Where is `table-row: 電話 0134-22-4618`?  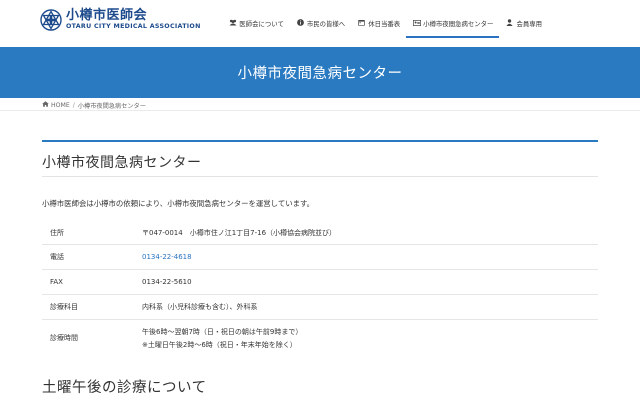
table-row: 電話 0134-22-4618 is located at coordinates (320, 257).